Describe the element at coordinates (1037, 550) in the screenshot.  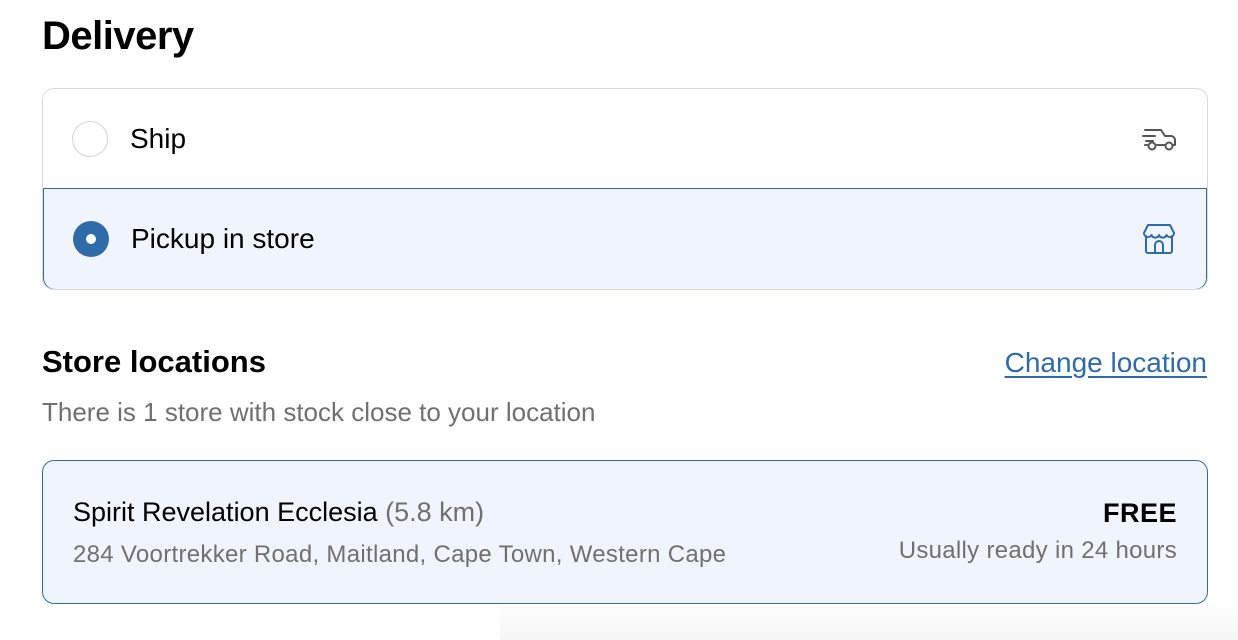
I see `pickup-ready-time: Usually ready in 24 hours` at that location.